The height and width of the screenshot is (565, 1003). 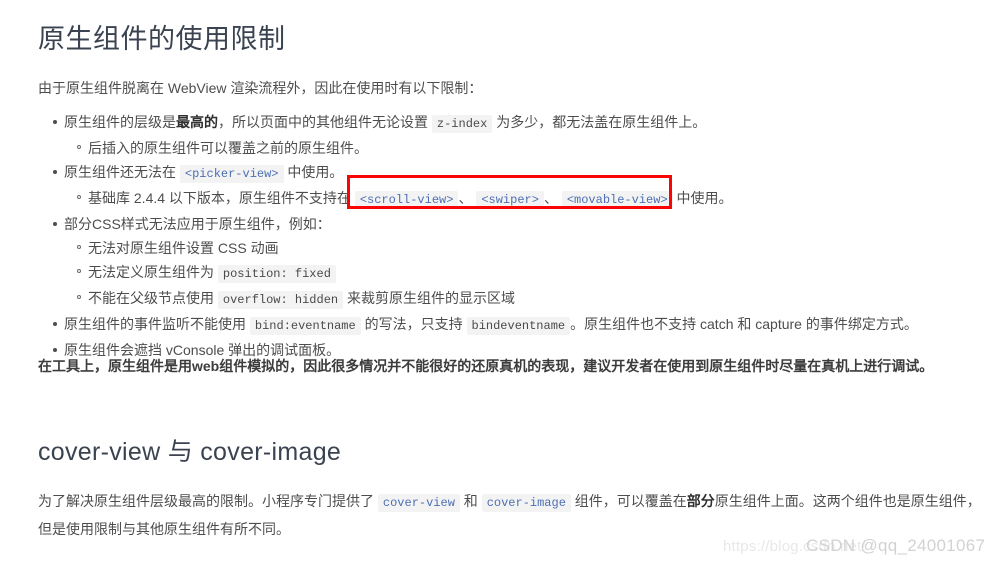 What do you see at coordinates (526, 503) in the screenshot?
I see `code-chip-cover-image: cover-image` at bounding box center [526, 503].